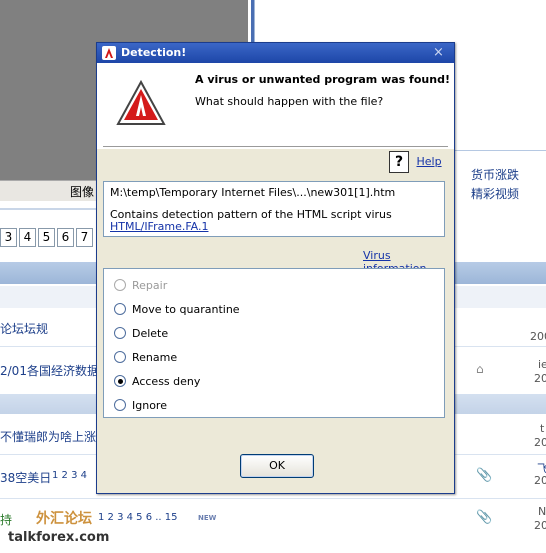 The width and height of the screenshot is (546, 553). I want to click on option-rename: Rename, so click(145, 357).